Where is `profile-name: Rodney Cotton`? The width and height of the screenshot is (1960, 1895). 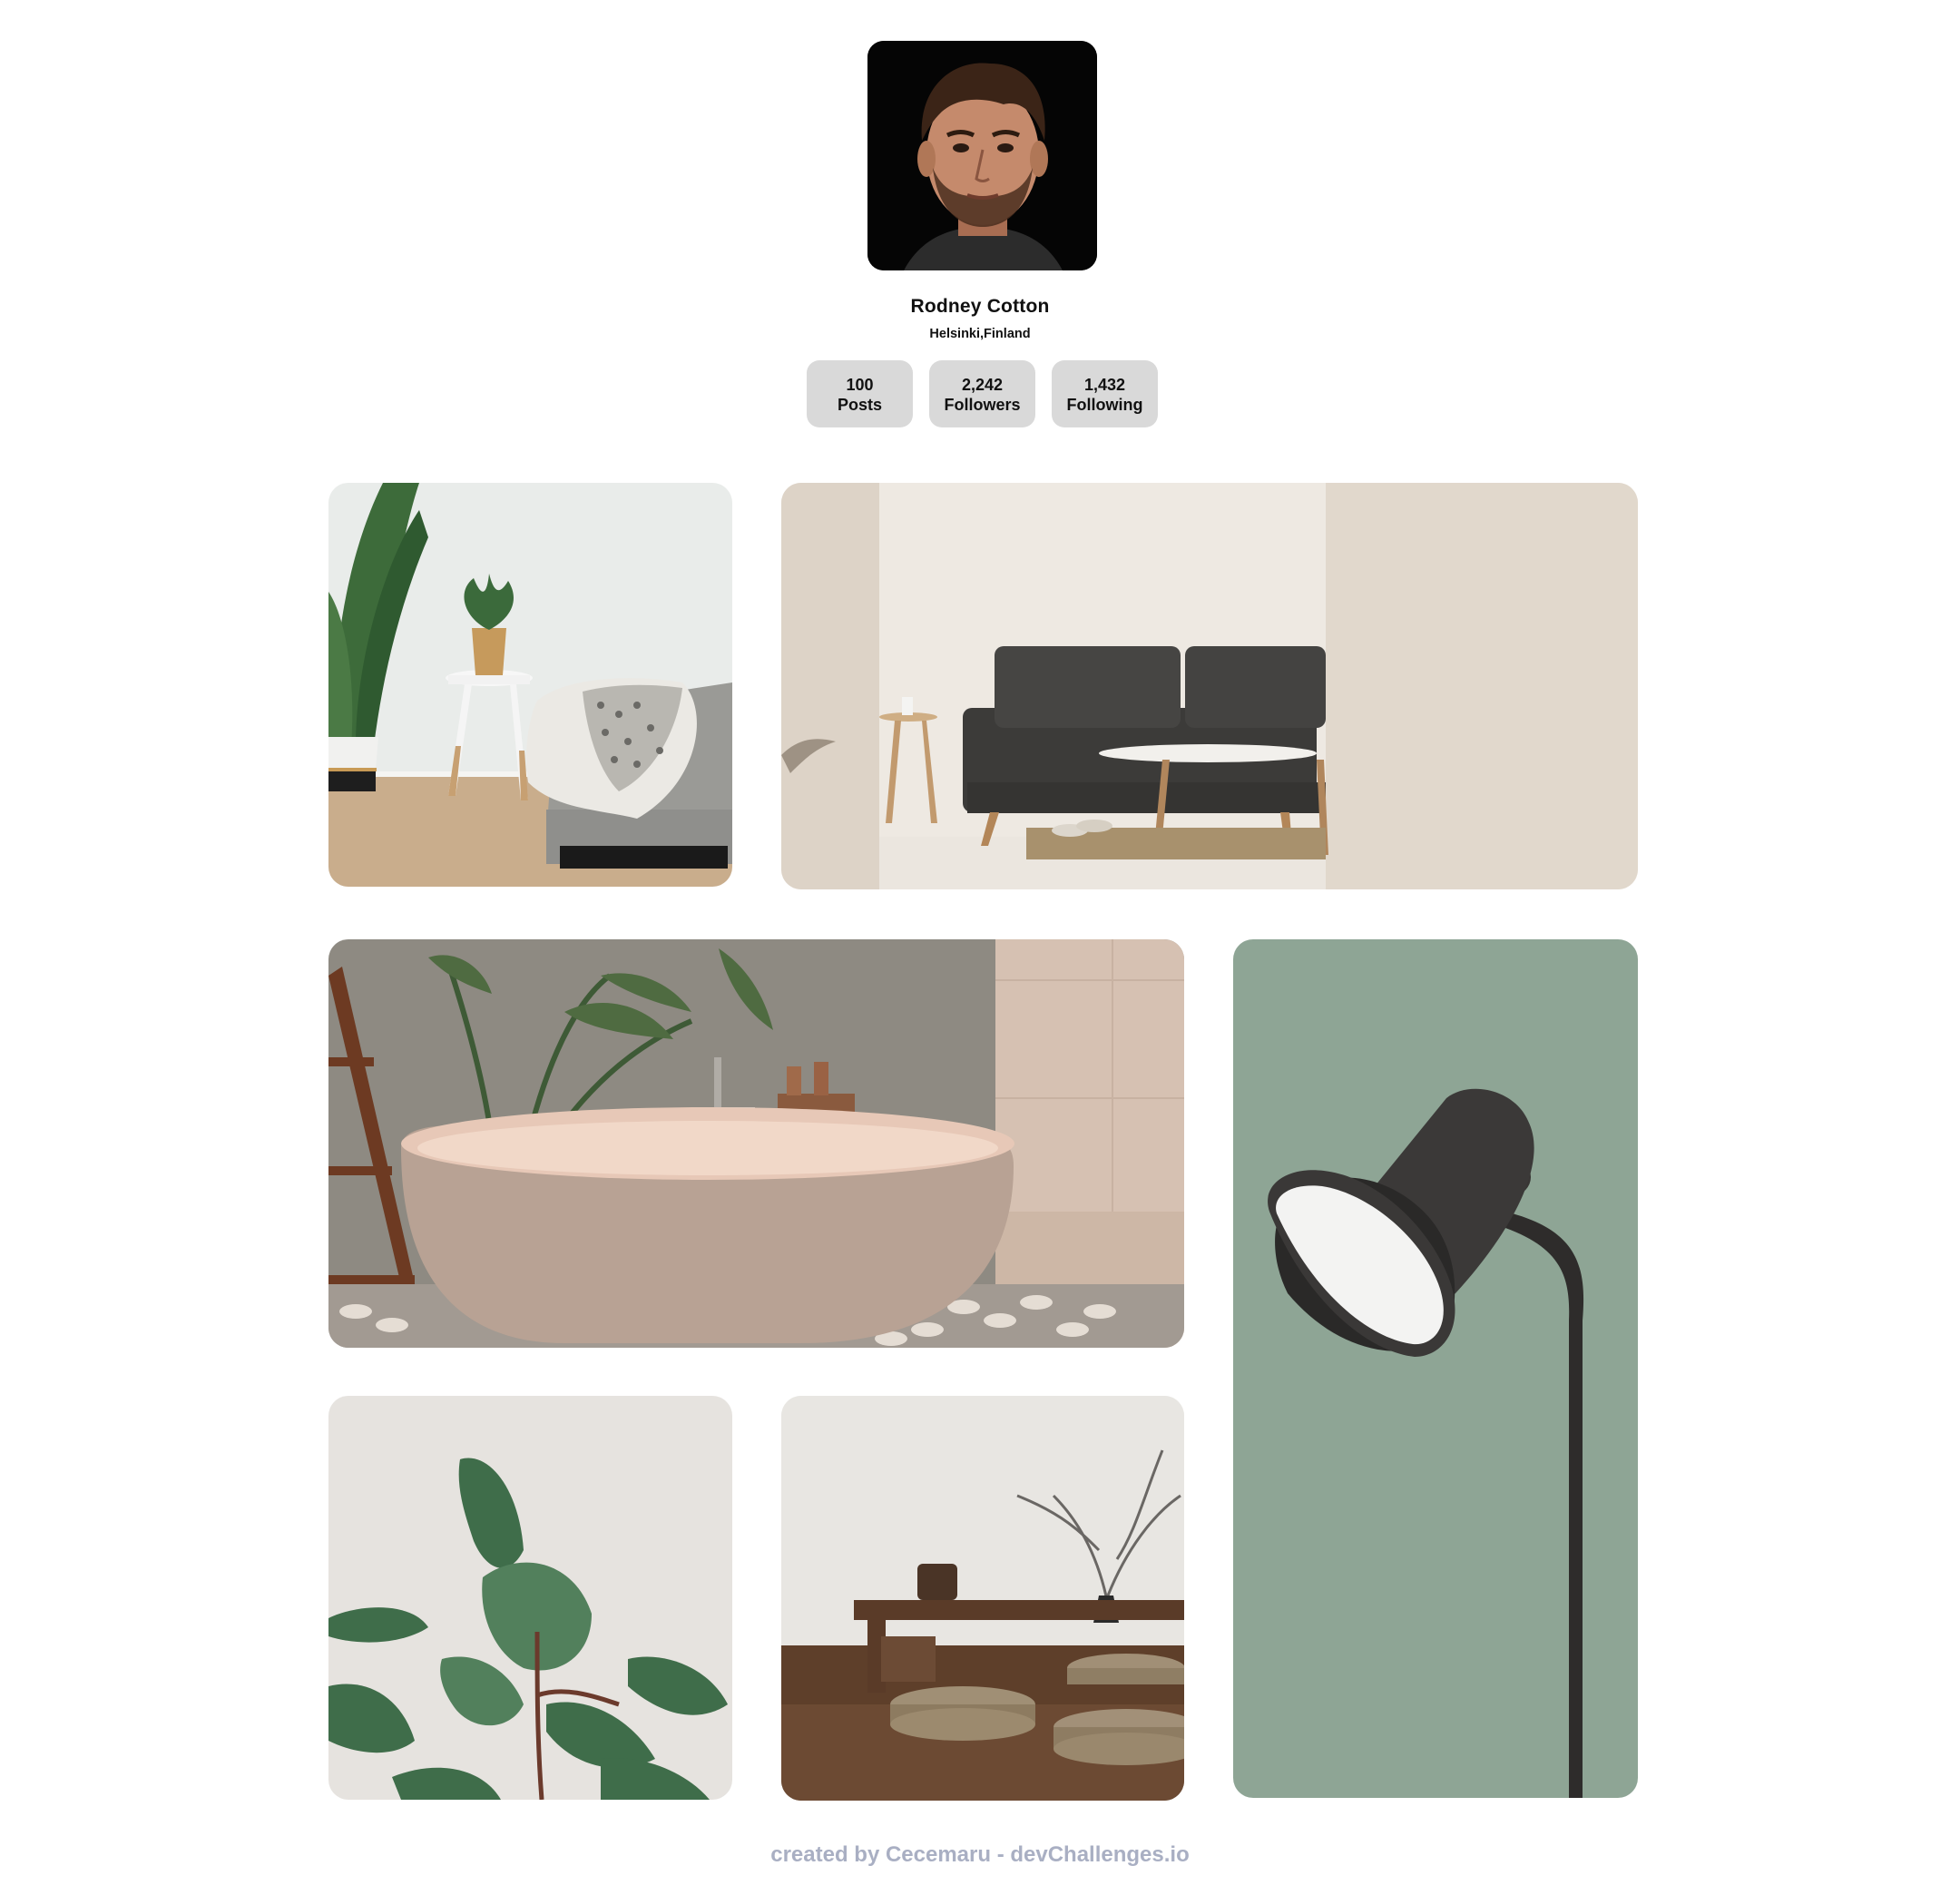 profile-name: Rodney Cotton is located at coordinates (980, 306).